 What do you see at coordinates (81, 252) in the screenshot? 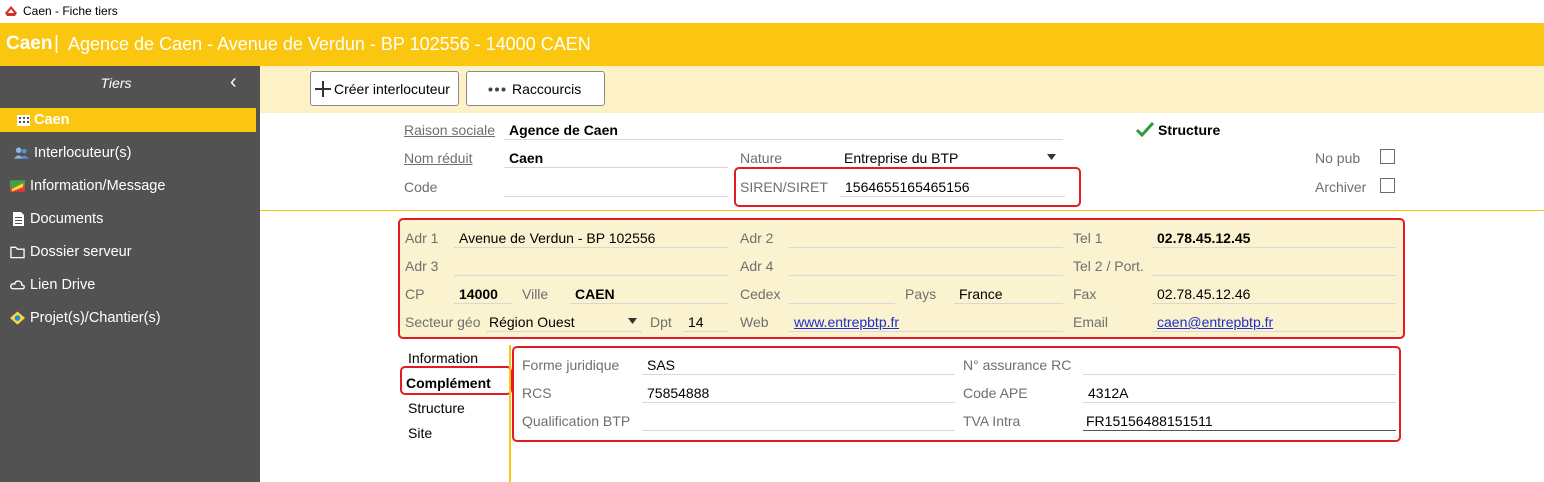
I see `sidebar-item-label: Dossier serveur` at bounding box center [81, 252].